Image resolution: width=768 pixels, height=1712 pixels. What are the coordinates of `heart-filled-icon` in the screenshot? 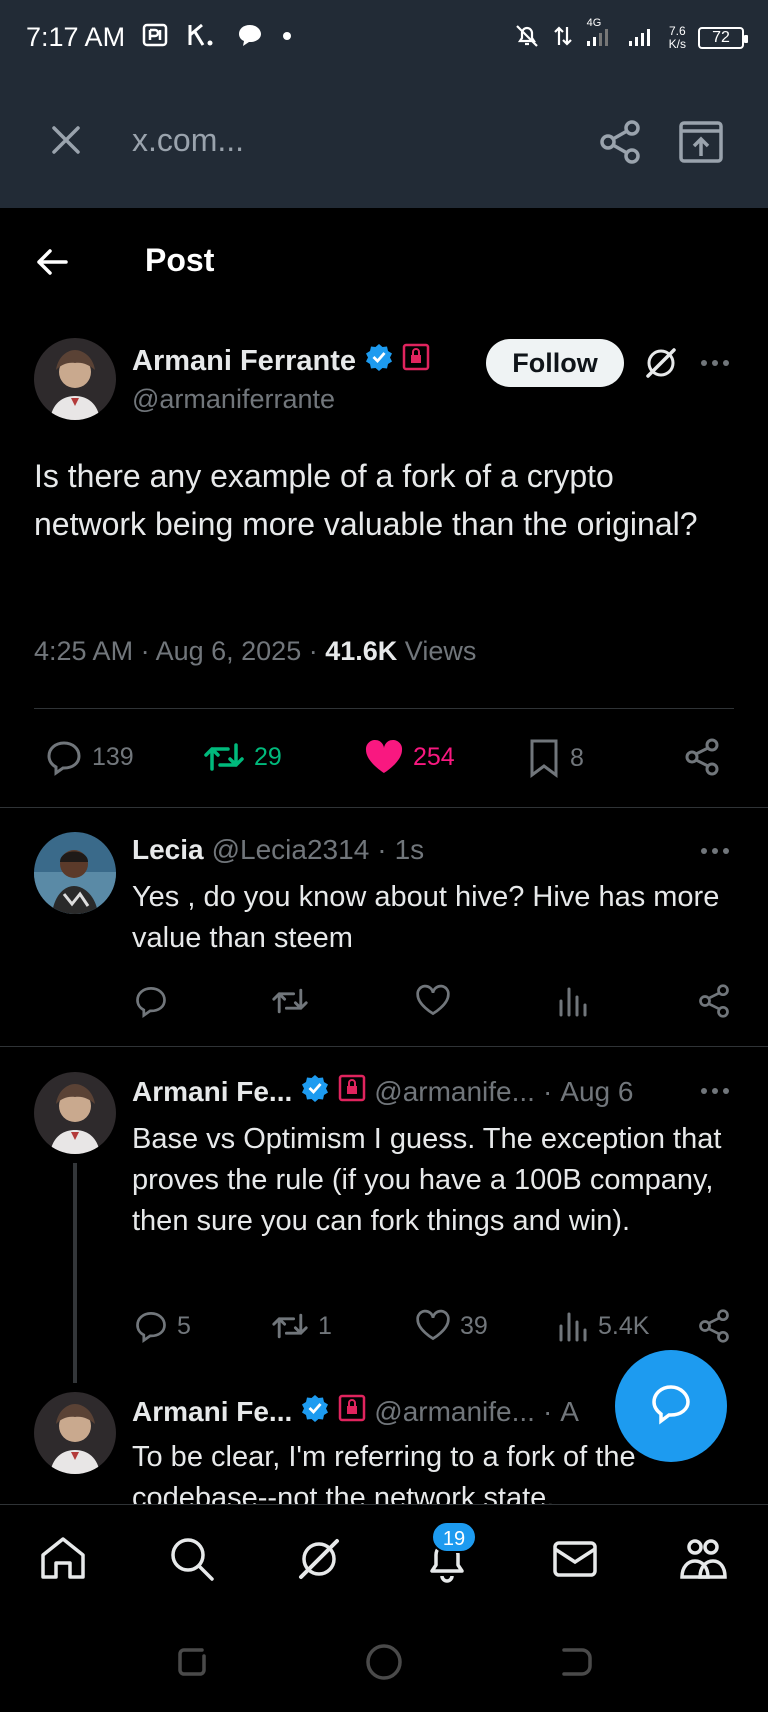 It's located at (384, 757).